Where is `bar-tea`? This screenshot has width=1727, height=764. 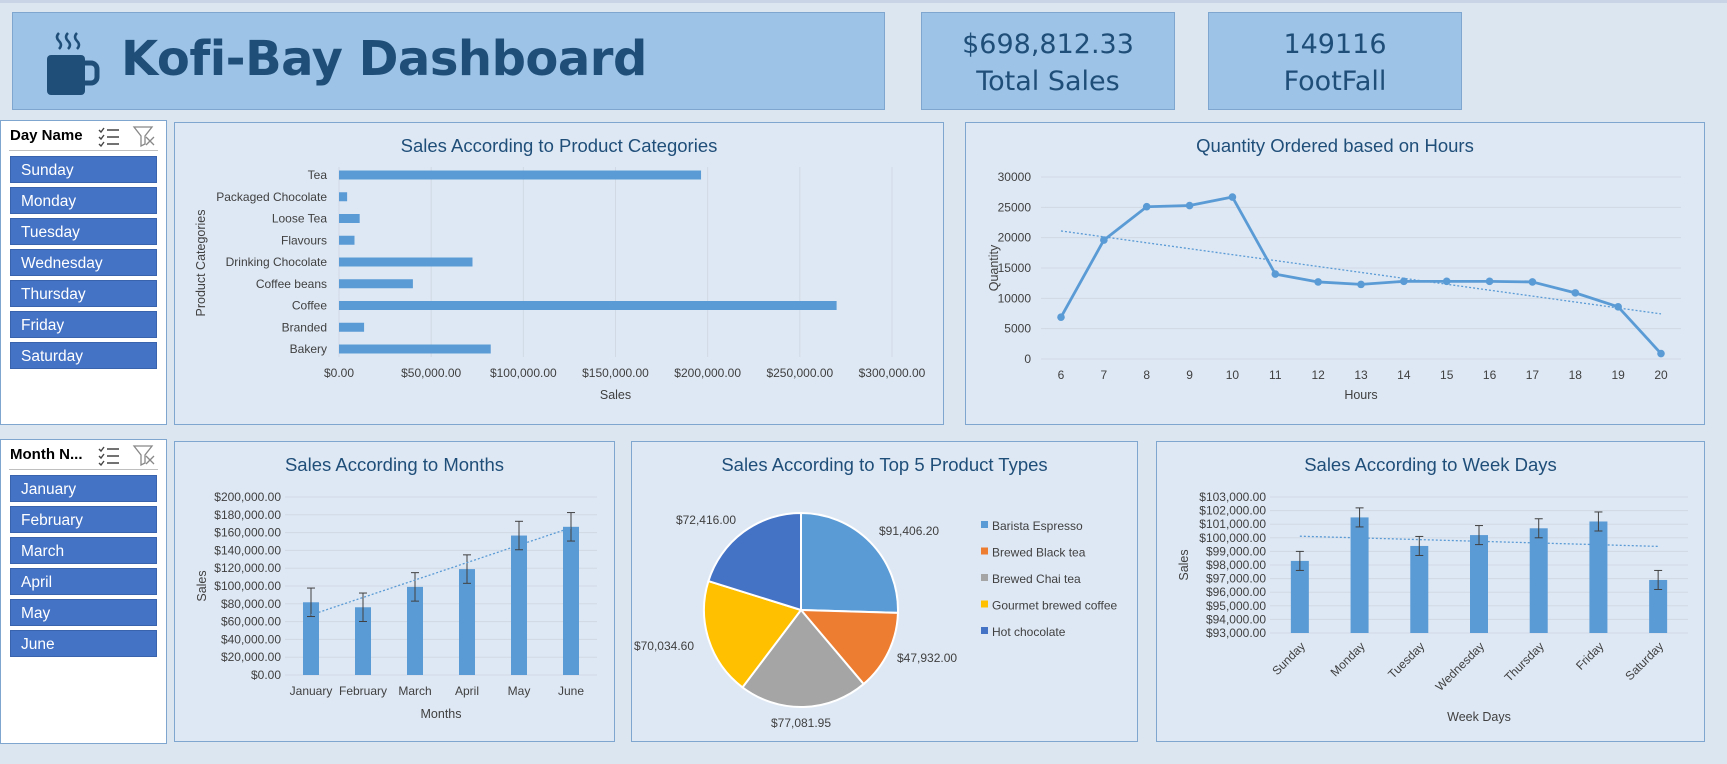
bar-tea is located at coordinates (520, 175).